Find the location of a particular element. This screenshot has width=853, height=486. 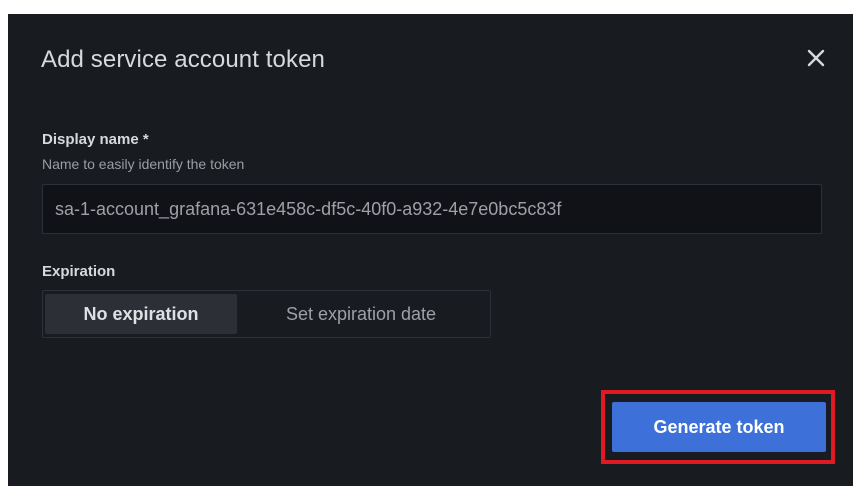

expiration-label: Expiration is located at coordinates (79, 271).